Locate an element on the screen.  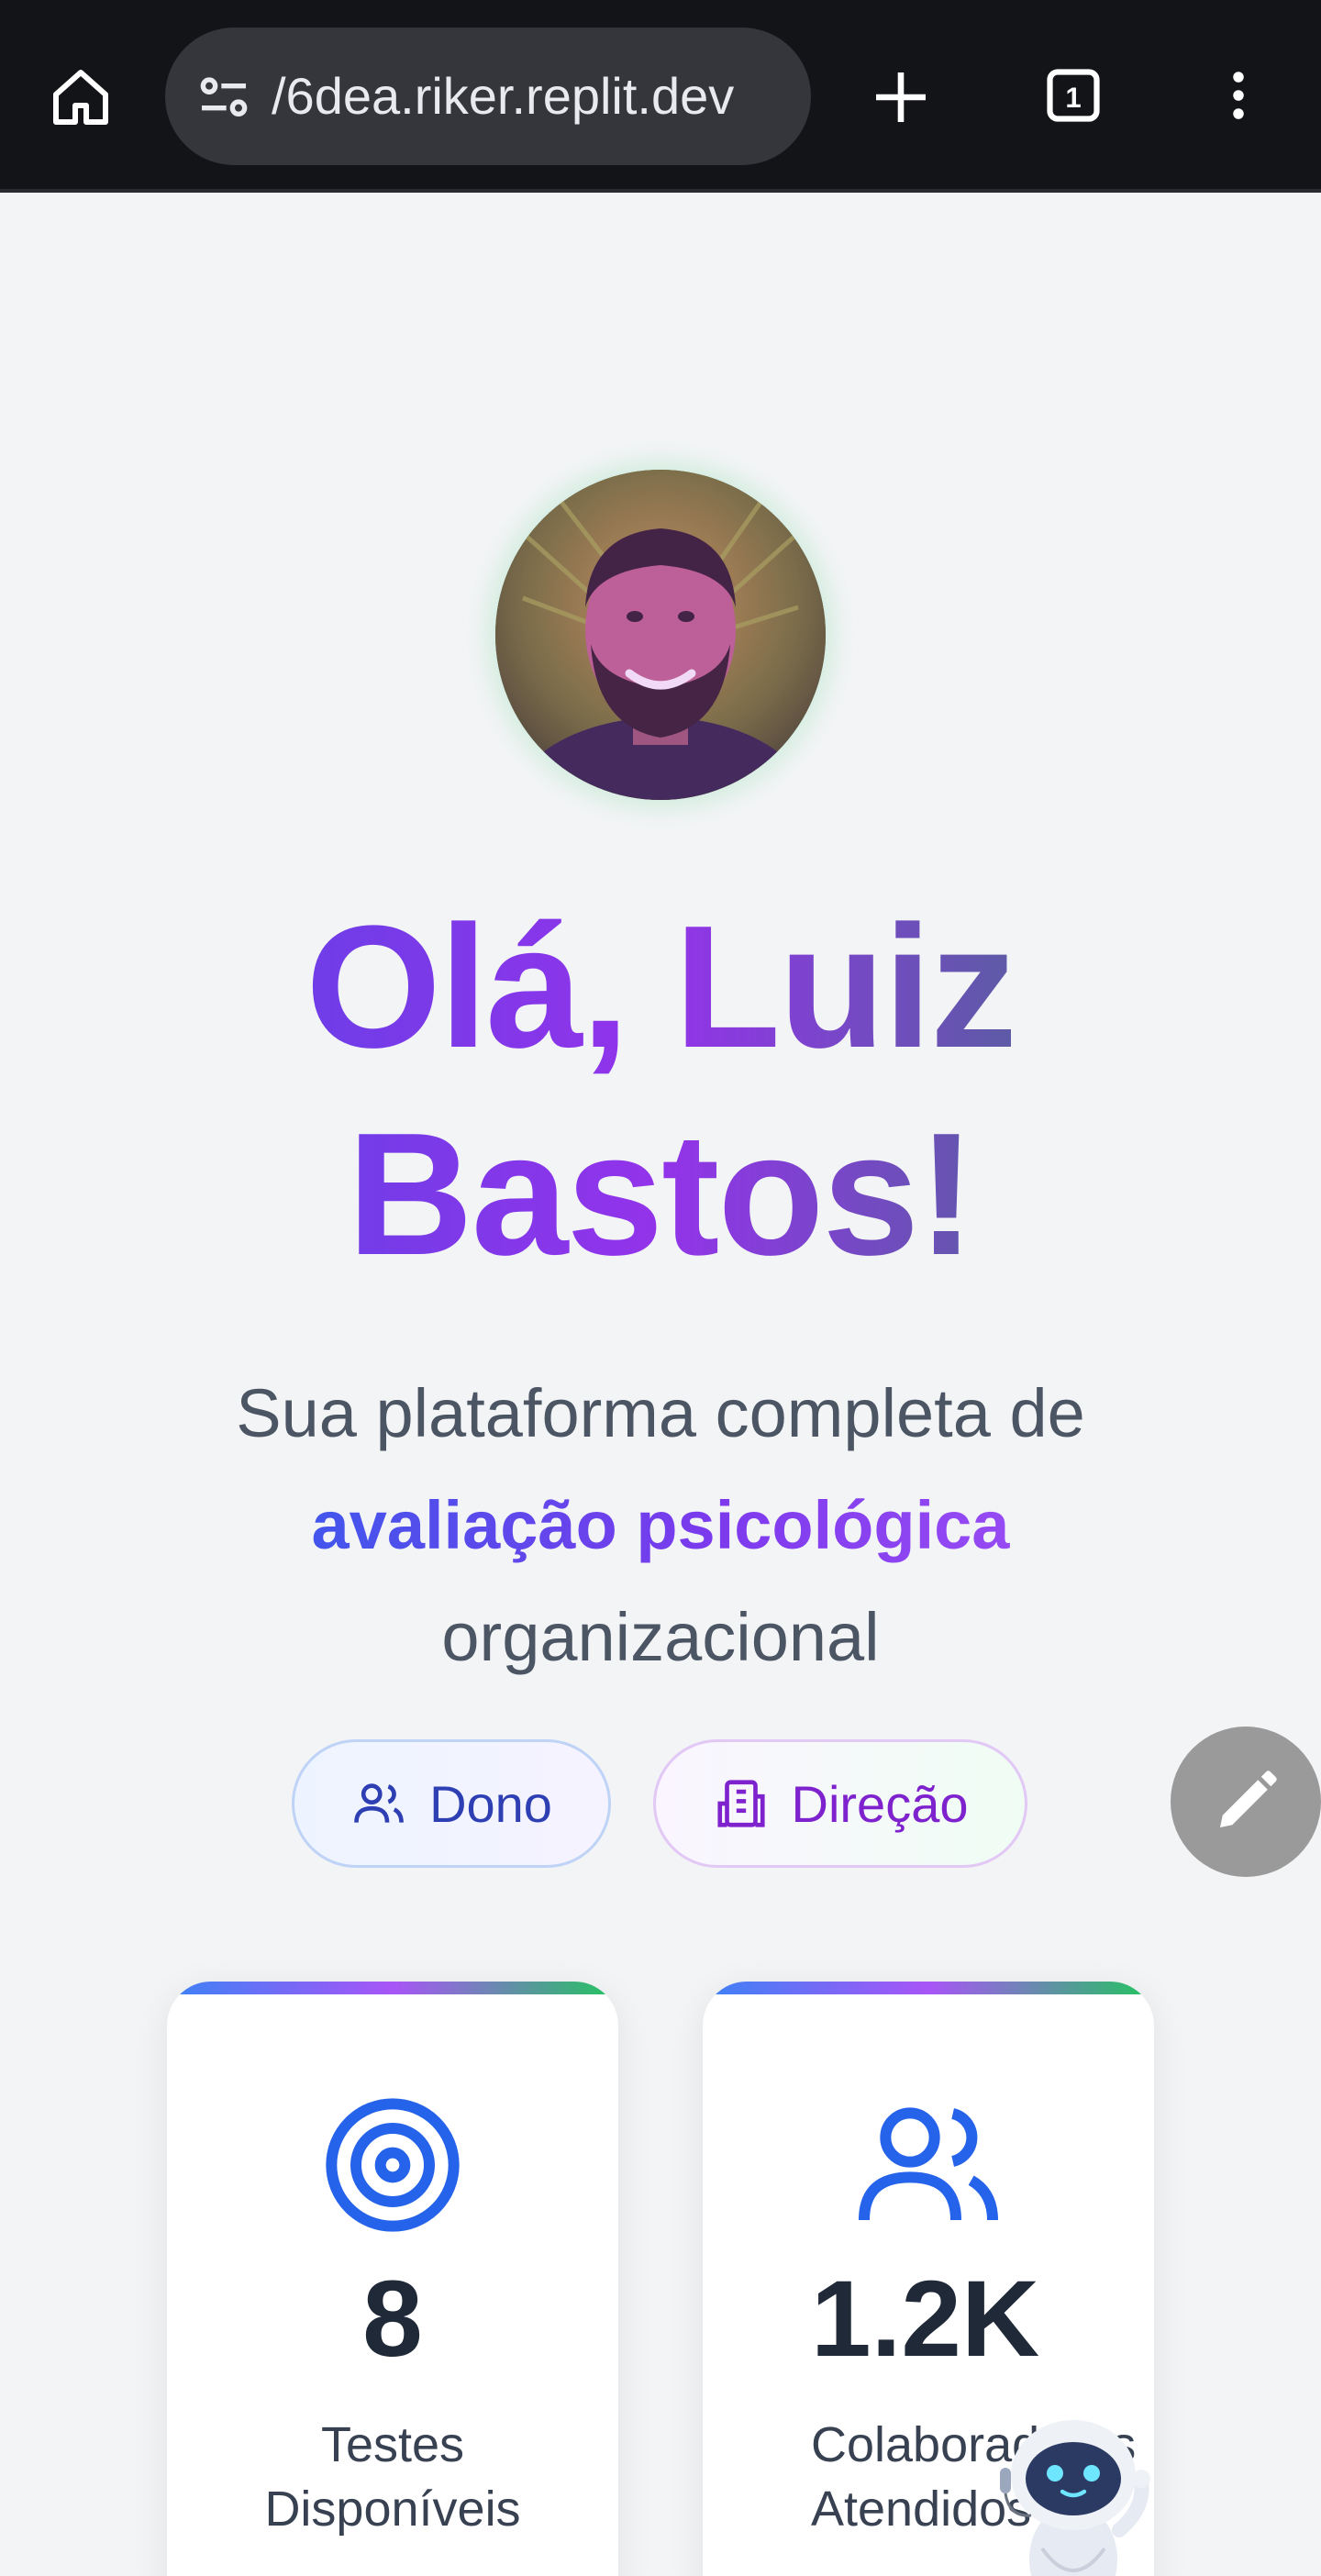
home-icon is located at coordinates (81, 97).